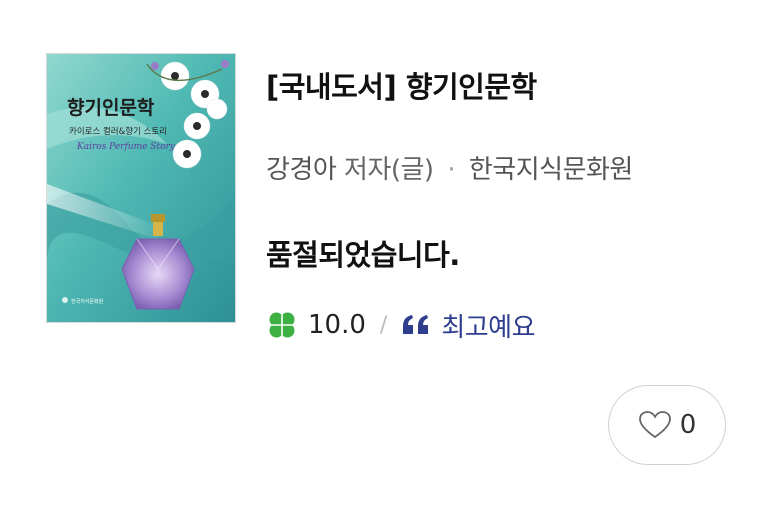 The height and width of the screenshot is (526, 773). I want to click on cover-title: 향기인문학, so click(111, 108).